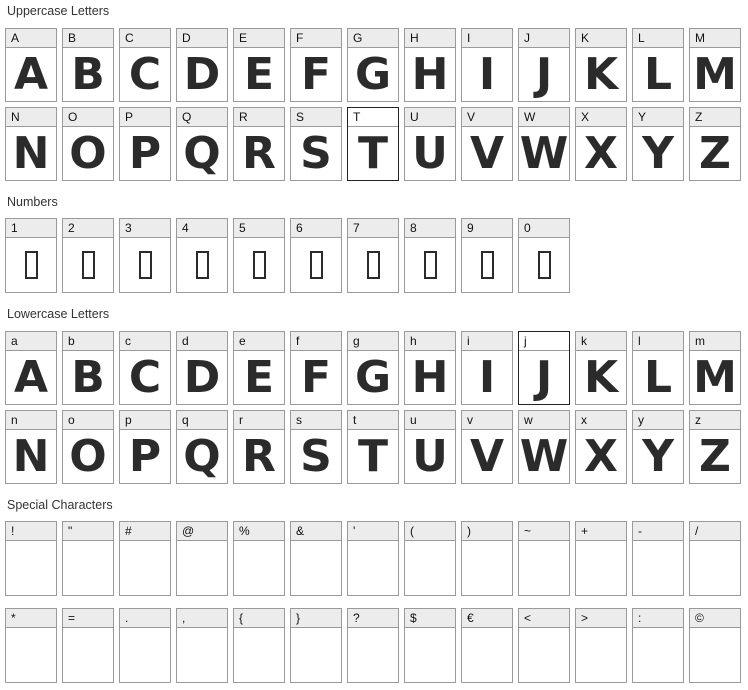  Describe the element at coordinates (88, 447) in the screenshot. I see `glyph-cell: oO` at that location.